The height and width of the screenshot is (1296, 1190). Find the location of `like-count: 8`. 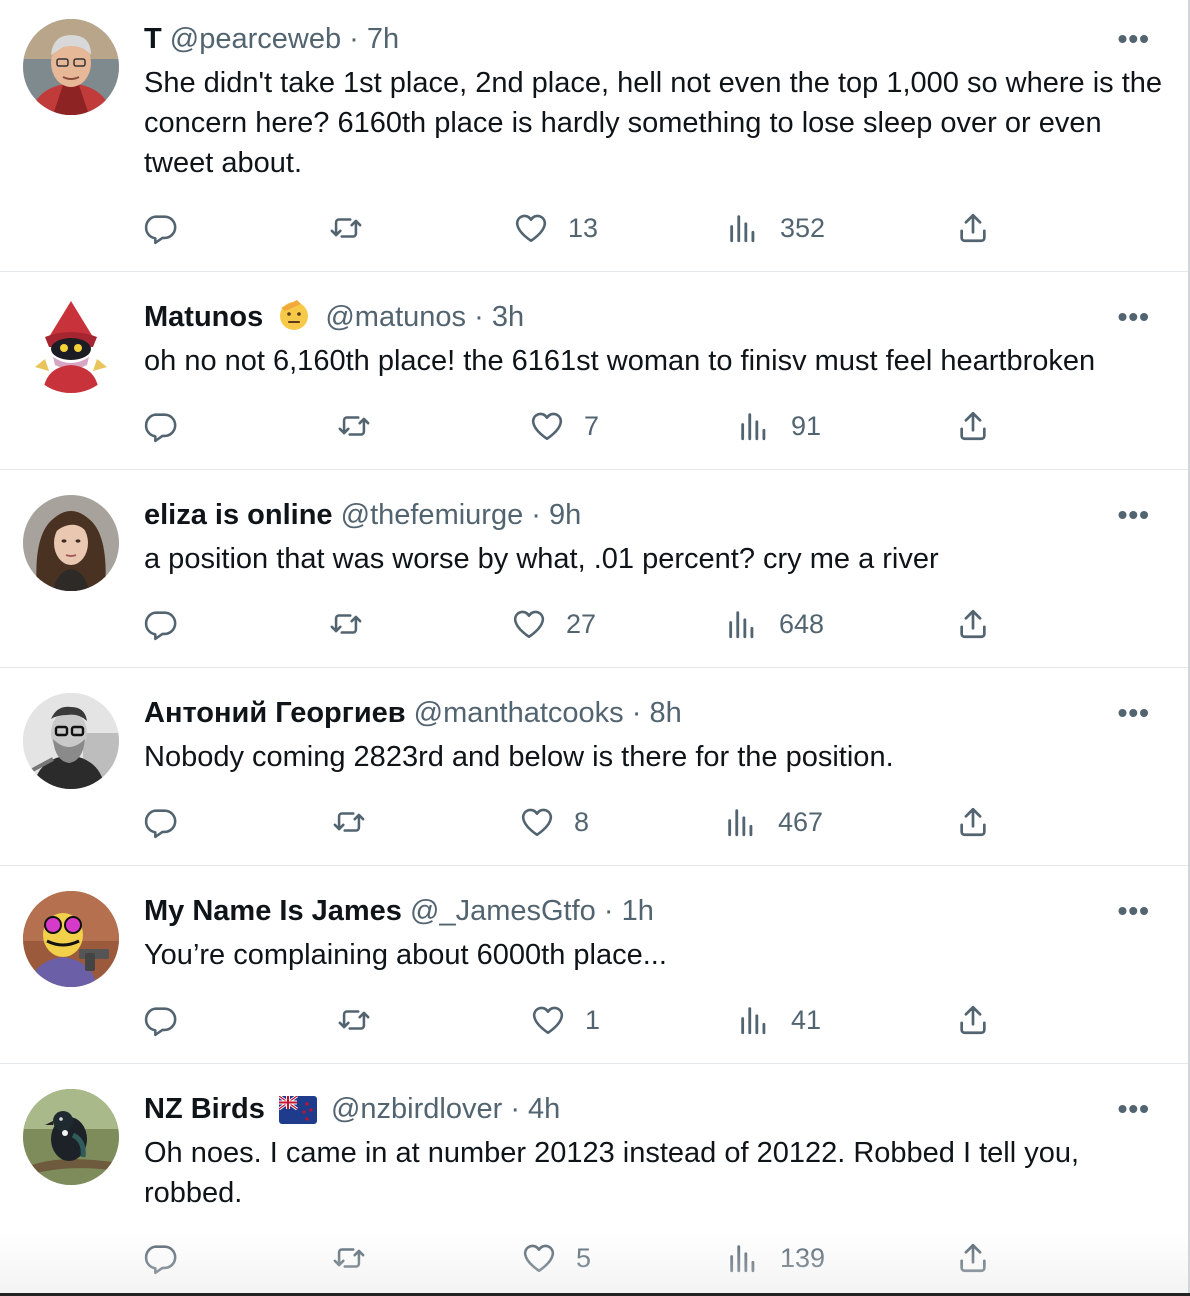

like-count: 8 is located at coordinates (582, 821).